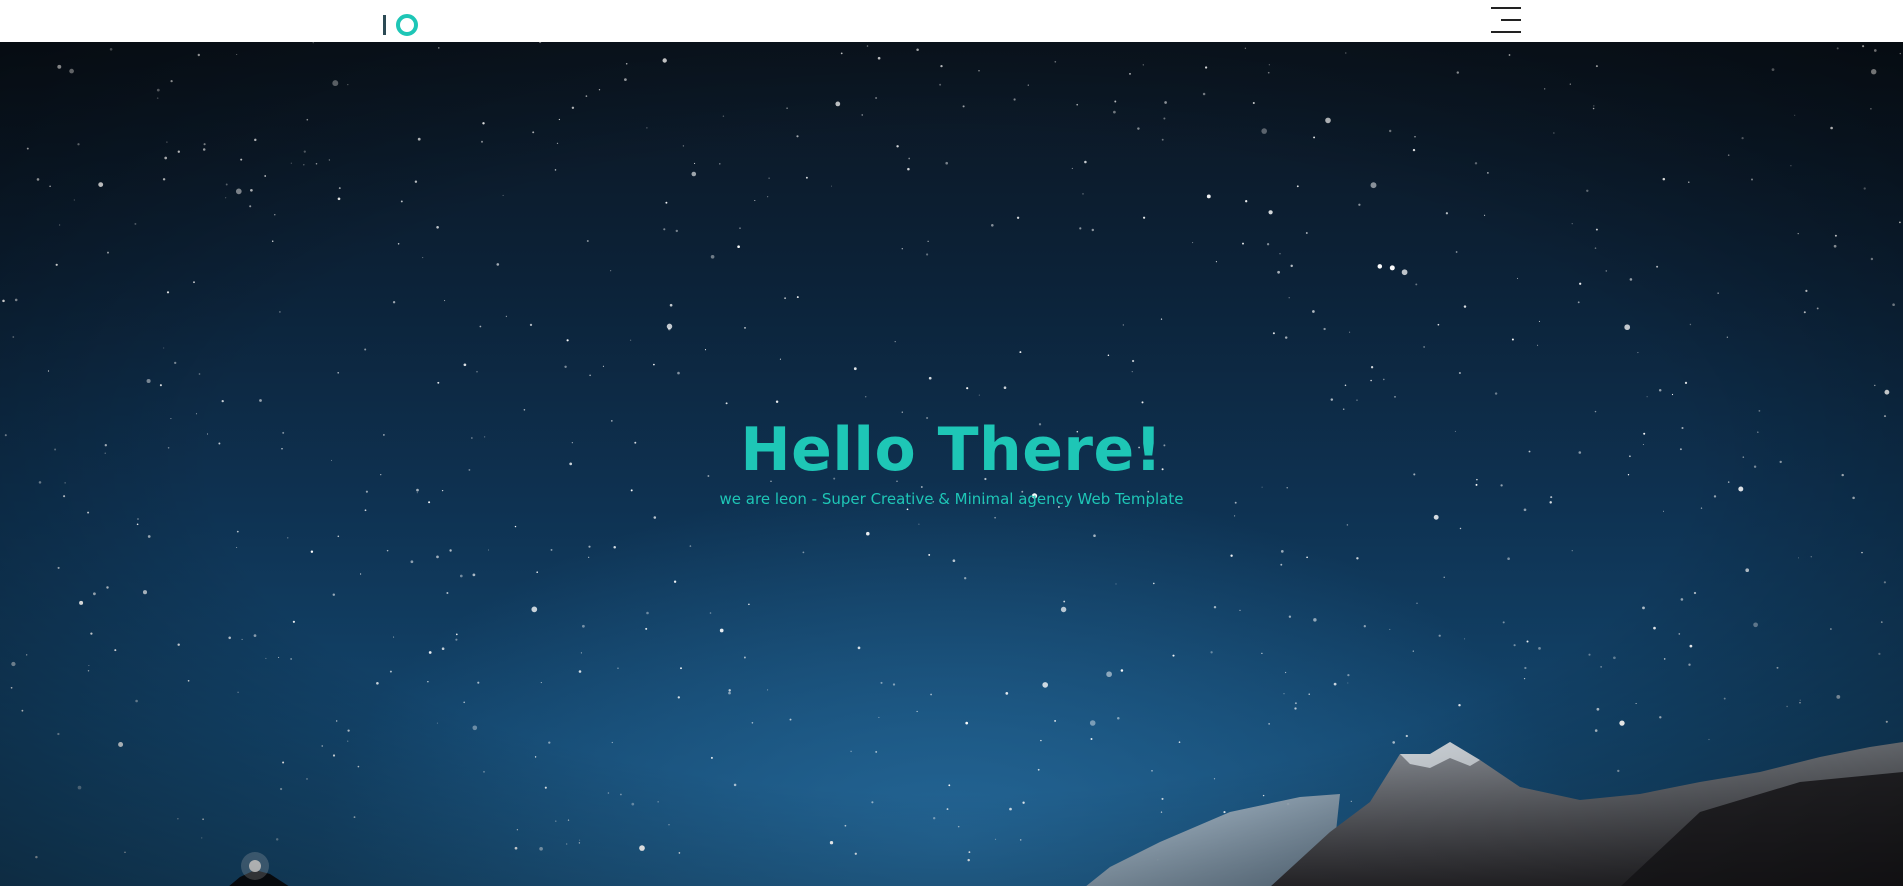 This screenshot has height=887, width=1903. I want to click on menu-line-middle, so click(1511, 20).